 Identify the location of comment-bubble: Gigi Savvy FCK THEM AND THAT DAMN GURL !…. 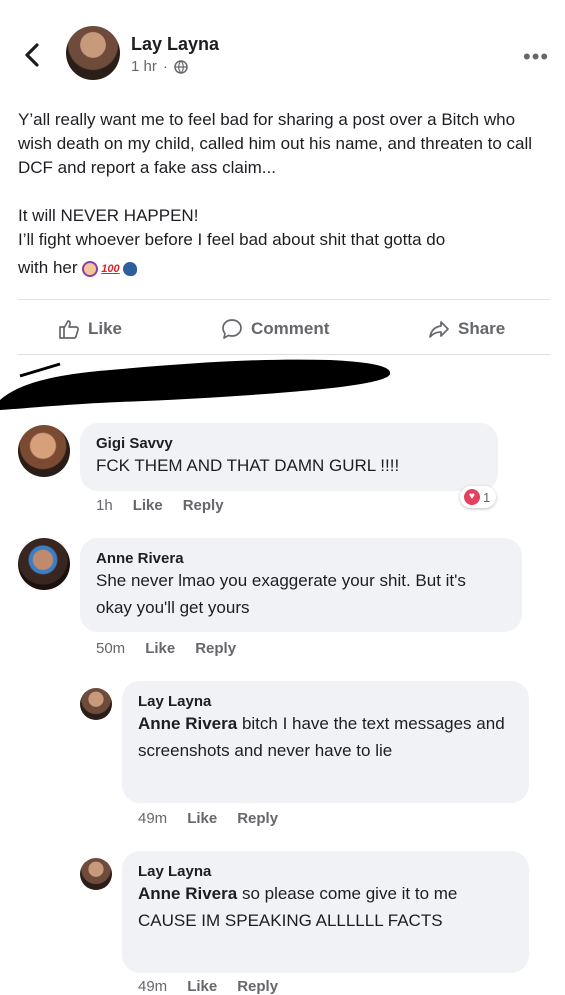
(289, 457).